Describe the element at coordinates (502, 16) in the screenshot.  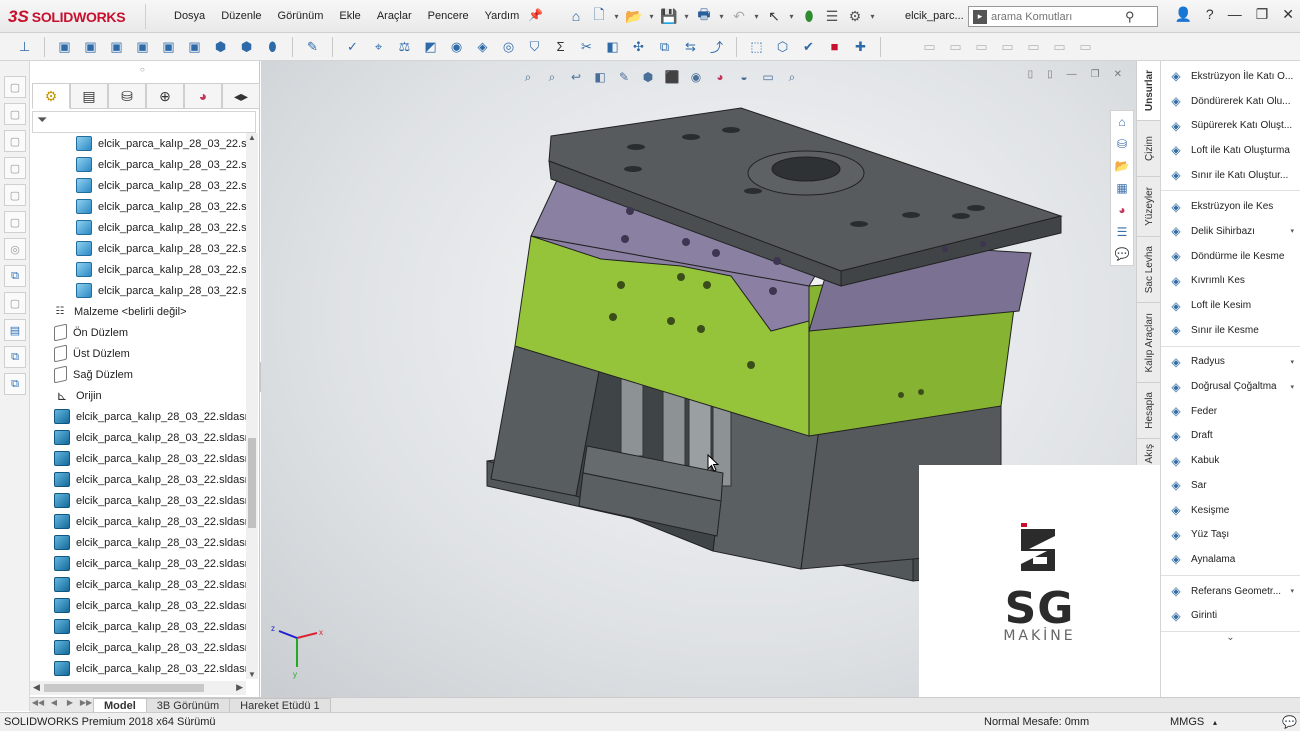
I see `menu-help: Yardım` at that location.